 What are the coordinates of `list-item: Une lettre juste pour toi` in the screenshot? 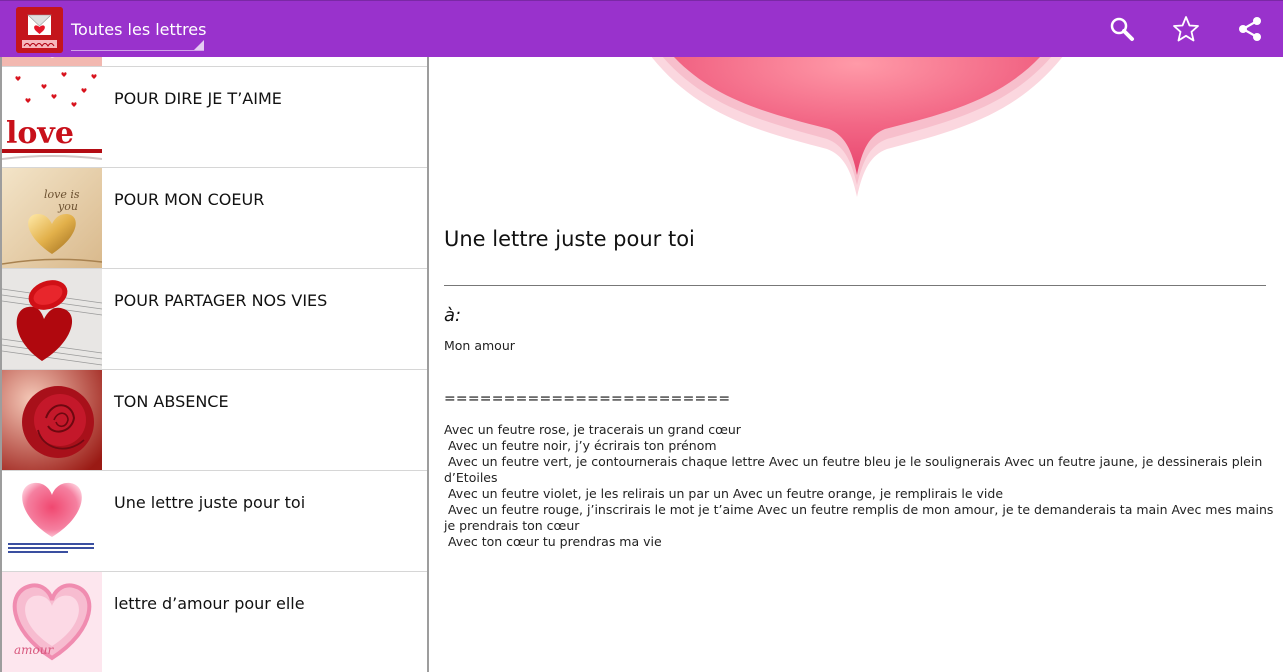 It's located at (214, 521).